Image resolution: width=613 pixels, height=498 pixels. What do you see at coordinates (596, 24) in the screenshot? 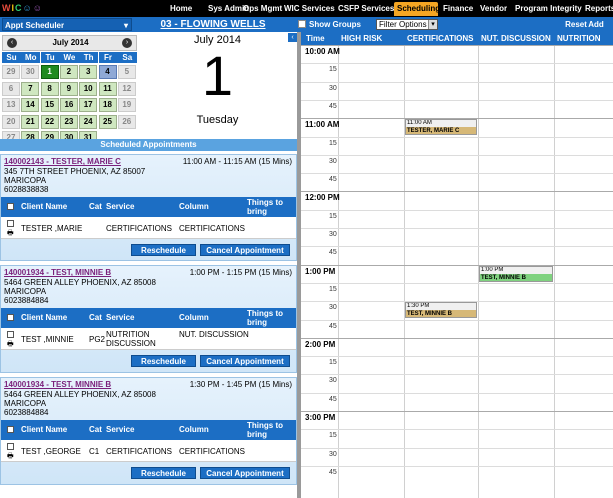
I see `add-button: Add` at bounding box center [596, 24].